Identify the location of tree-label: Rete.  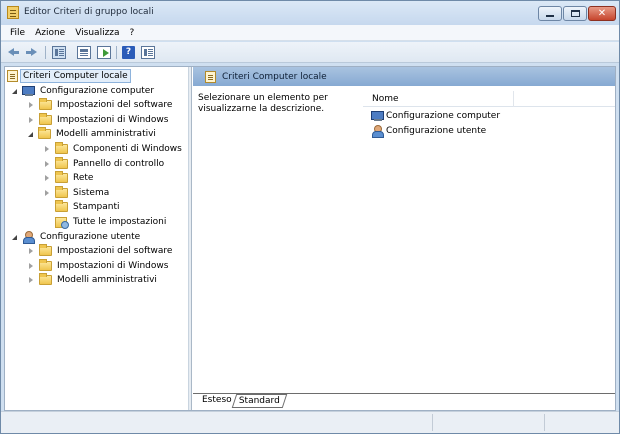
(83, 178).